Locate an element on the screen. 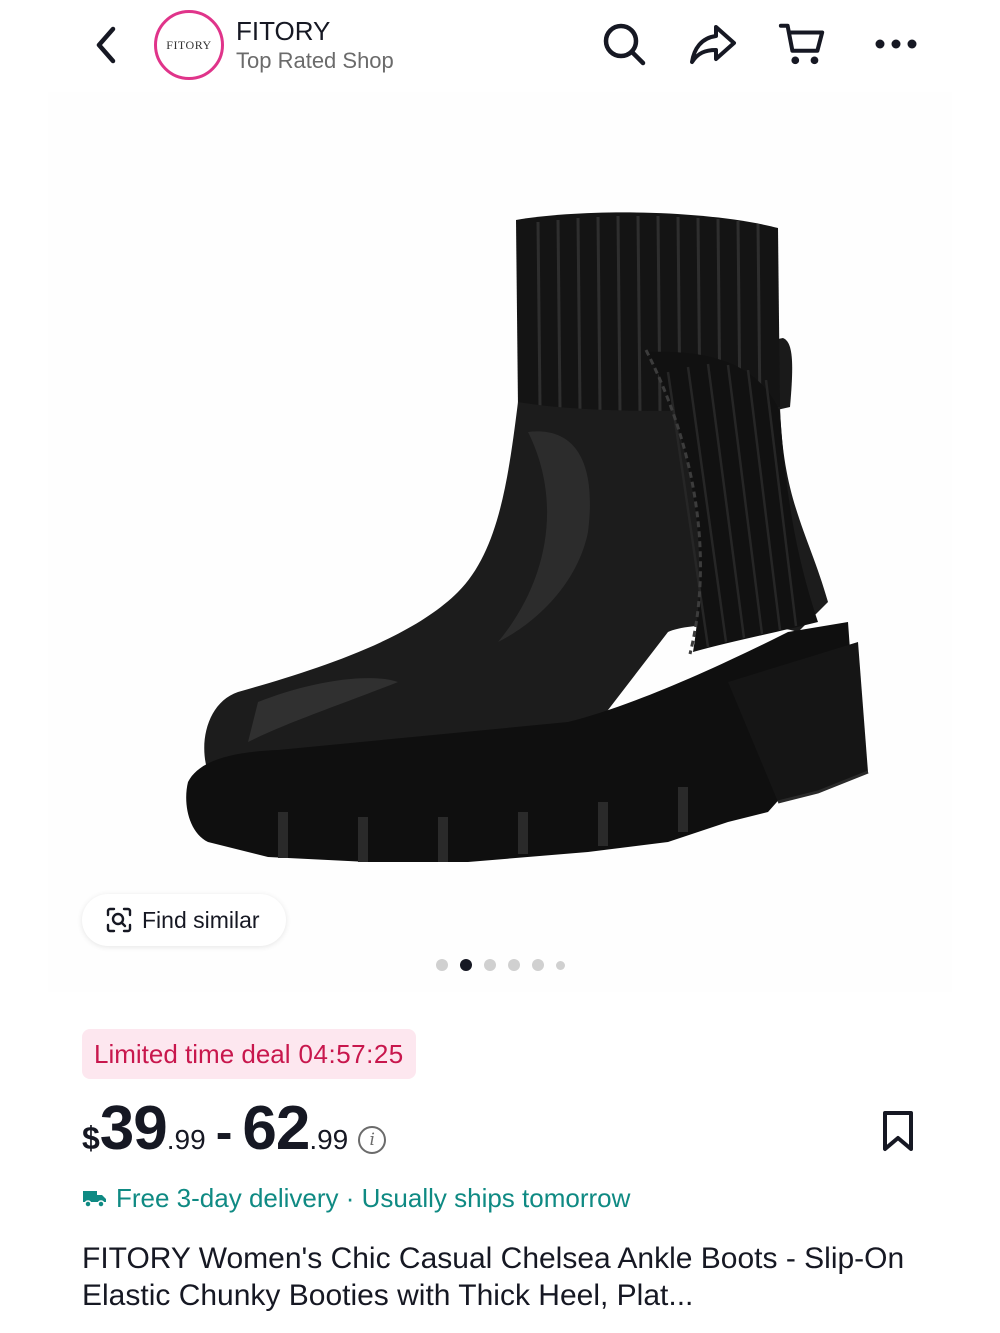 The height and width of the screenshot is (1333, 1000). deal-countdown: 04:57:25 is located at coordinates (351, 1053).